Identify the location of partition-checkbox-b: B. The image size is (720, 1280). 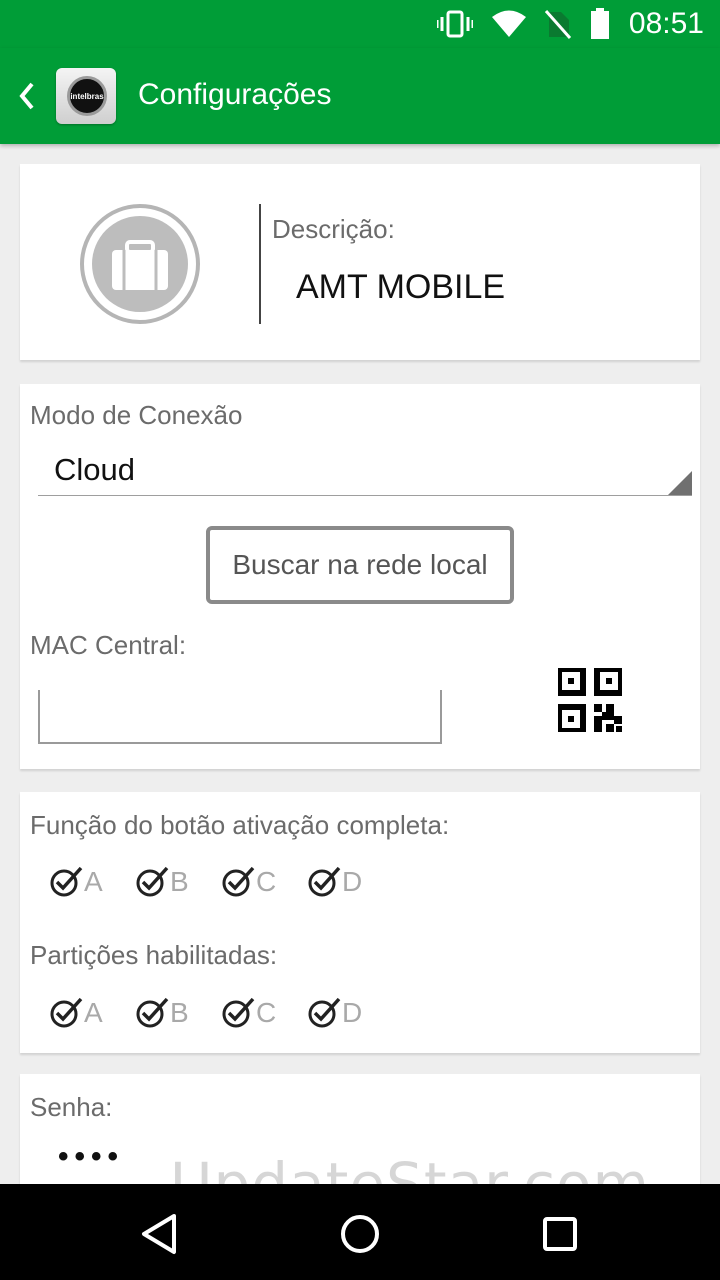
(165, 1013).